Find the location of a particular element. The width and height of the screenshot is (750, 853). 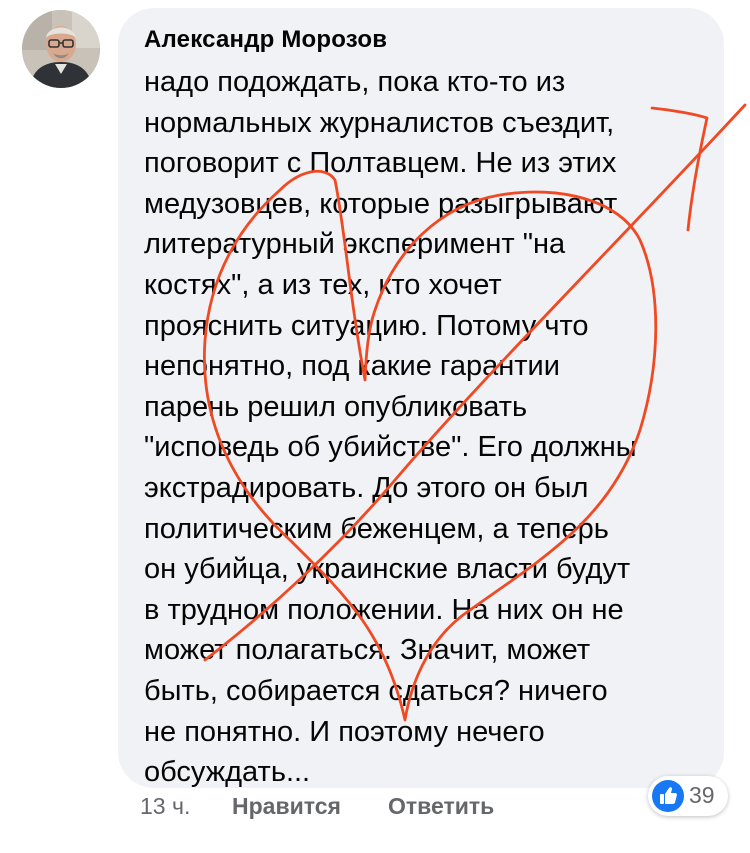

reply-button: Ответить is located at coordinates (441, 806).